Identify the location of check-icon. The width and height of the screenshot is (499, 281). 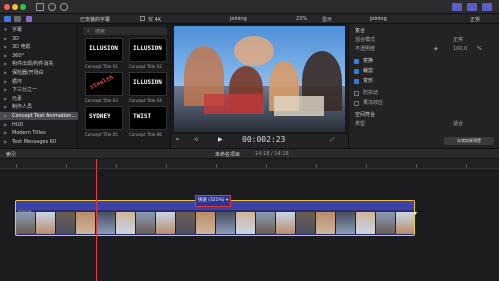
(64, 7).